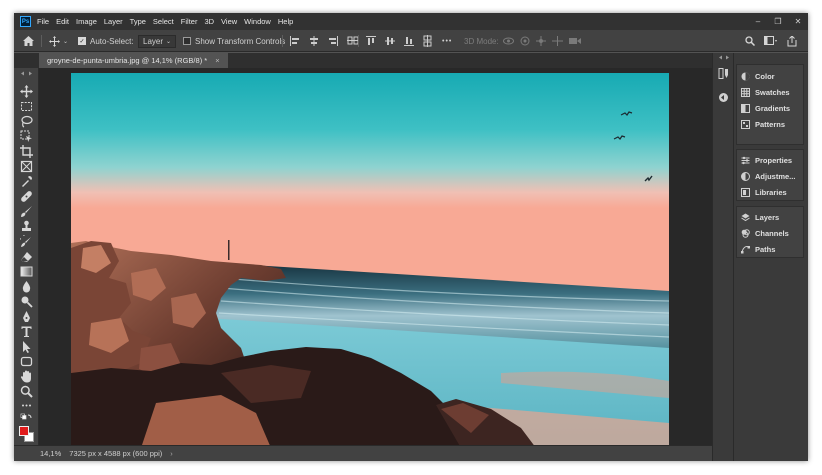 This screenshot has height=475, width=822. What do you see at coordinates (771, 41) in the screenshot?
I see `workspace-icon` at bounding box center [771, 41].